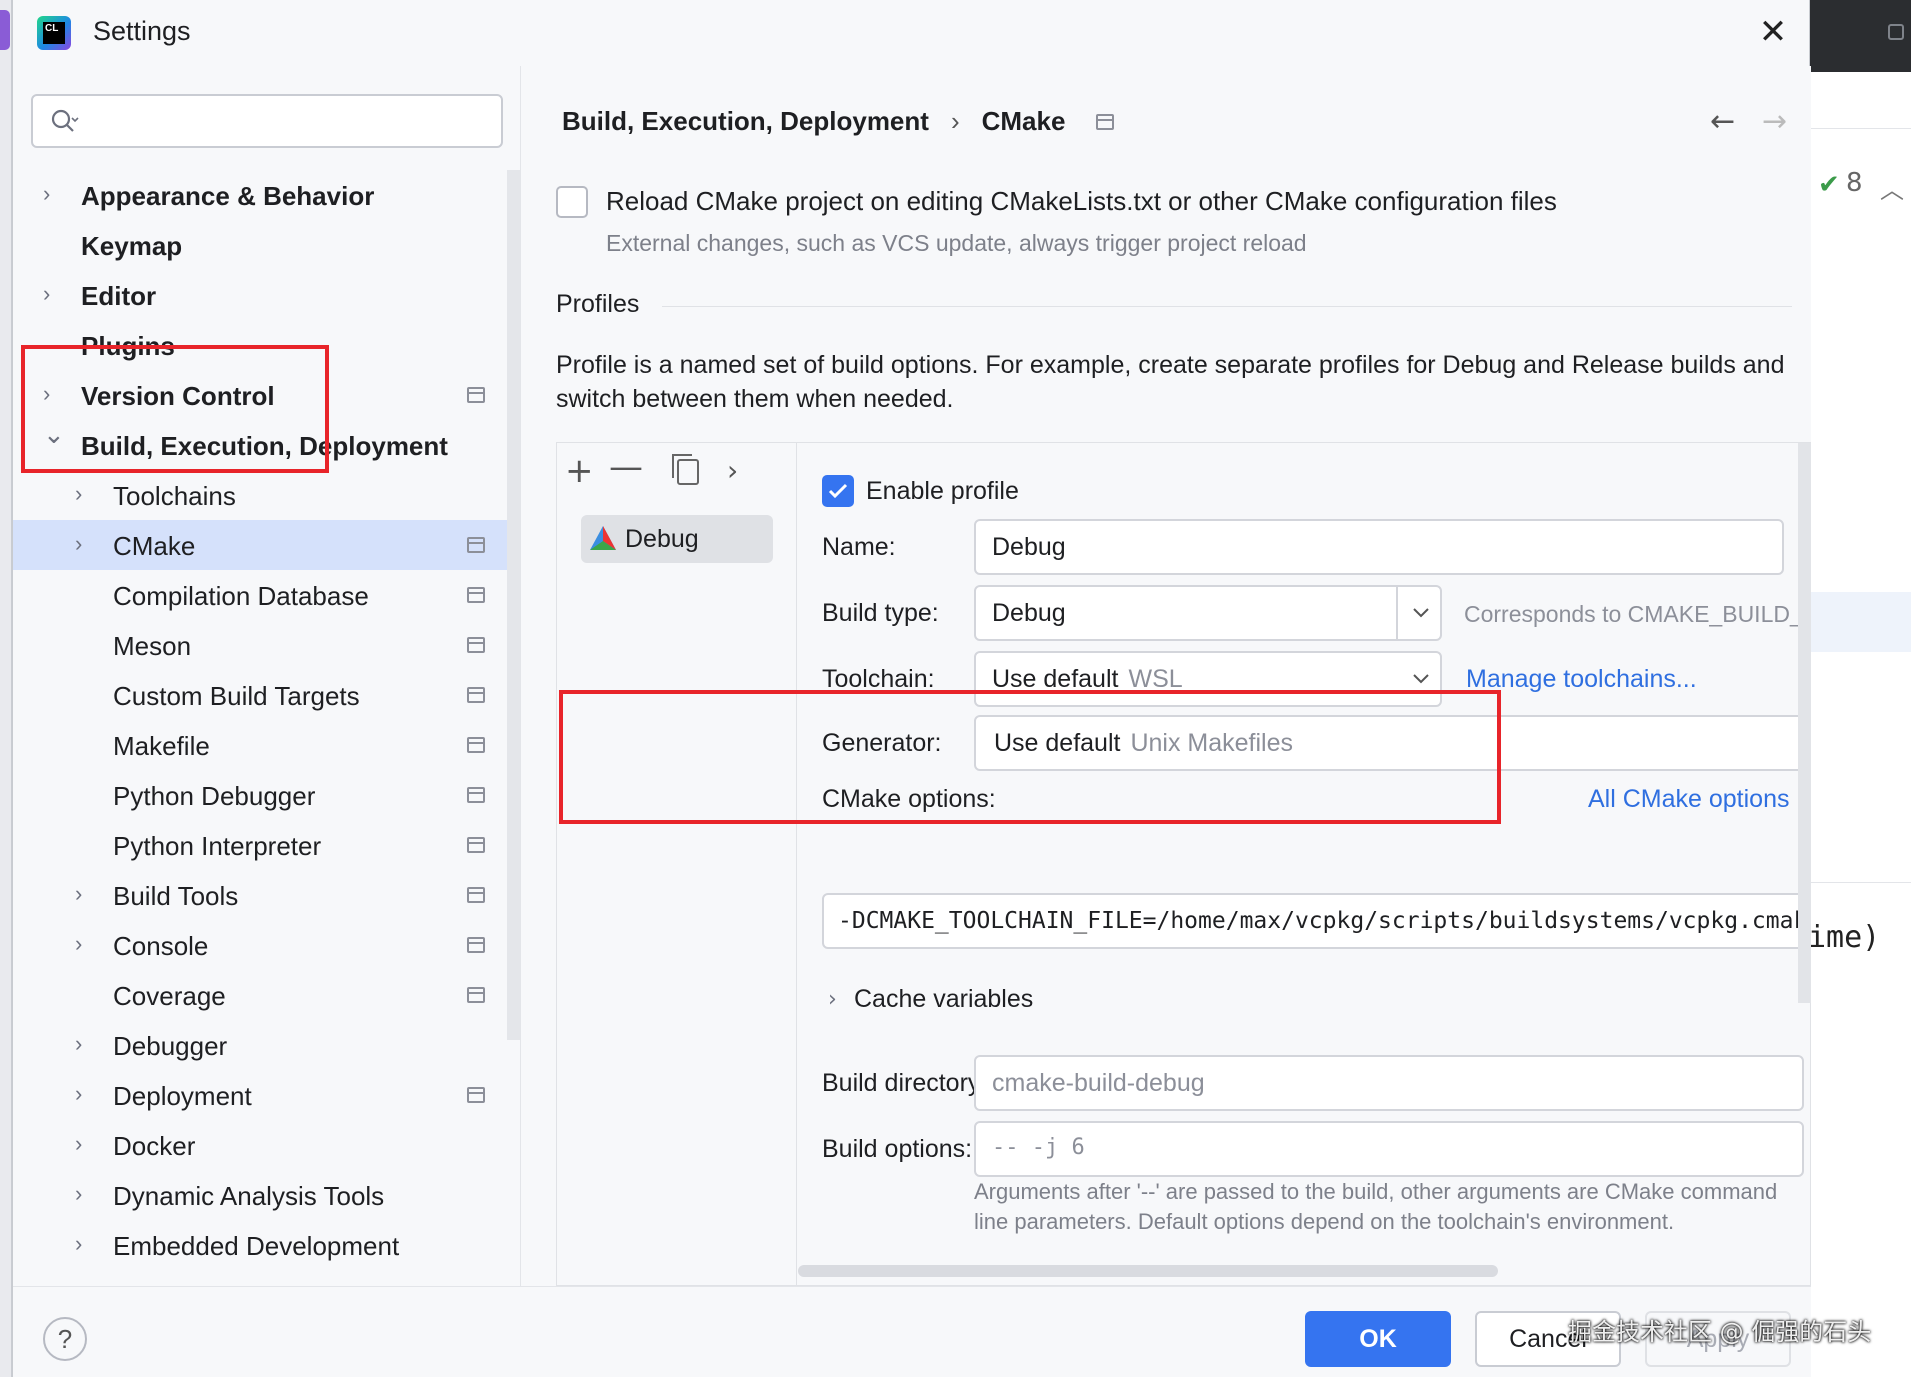  What do you see at coordinates (260, 1095) in the screenshot?
I see `sidebar-item: › Deployment` at bounding box center [260, 1095].